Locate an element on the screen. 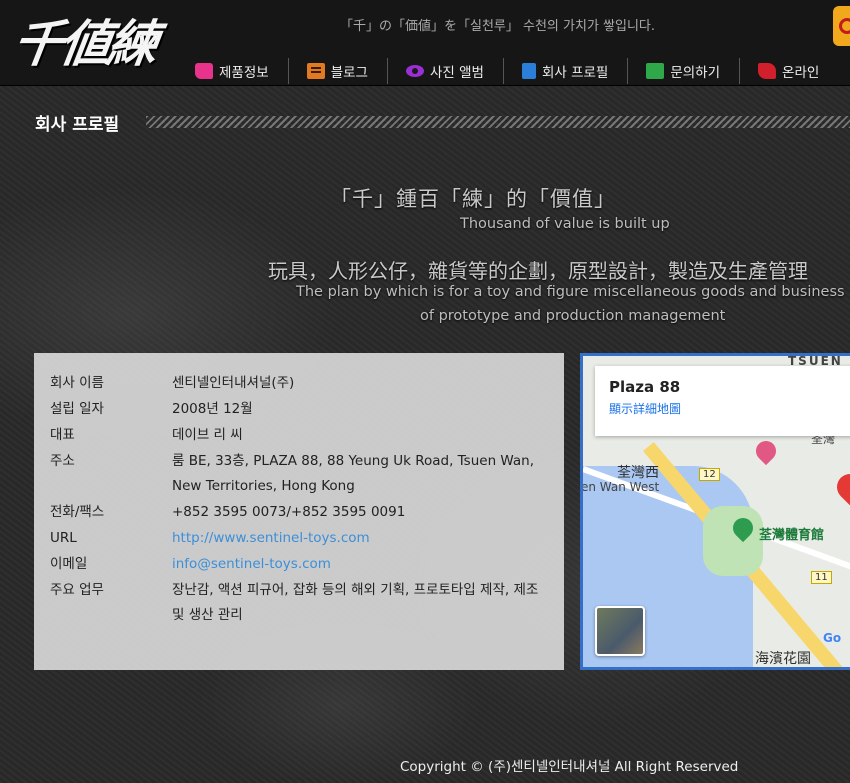  nav-item-blog: 블로그 is located at coordinates (347, 71).